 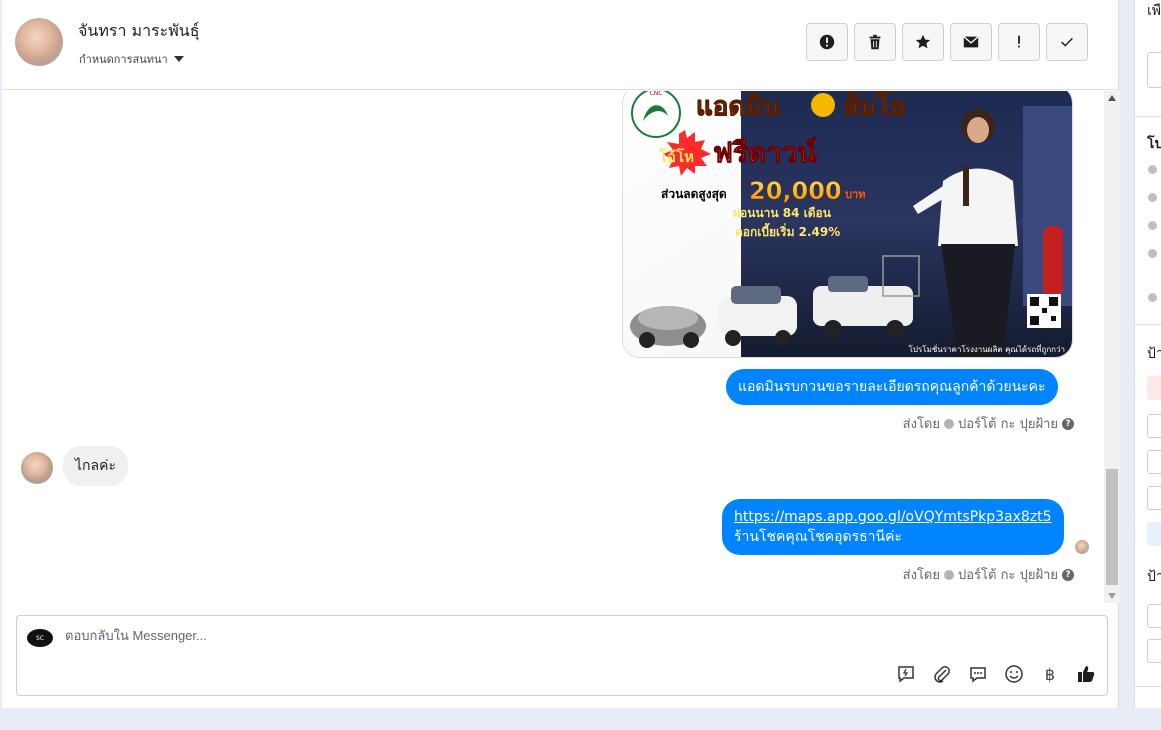 I want to click on emoji-icon, so click(x=1014, y=674).